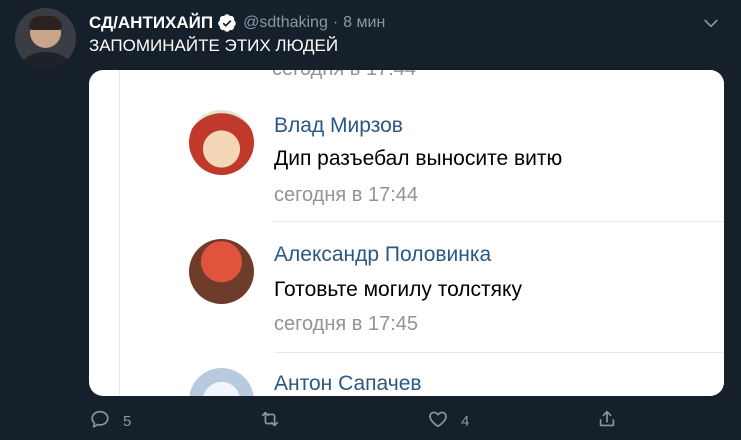 Image resolution: width=741 pixels, height=440 pixels. I want to click on like-button: 4, so click(448, 421).